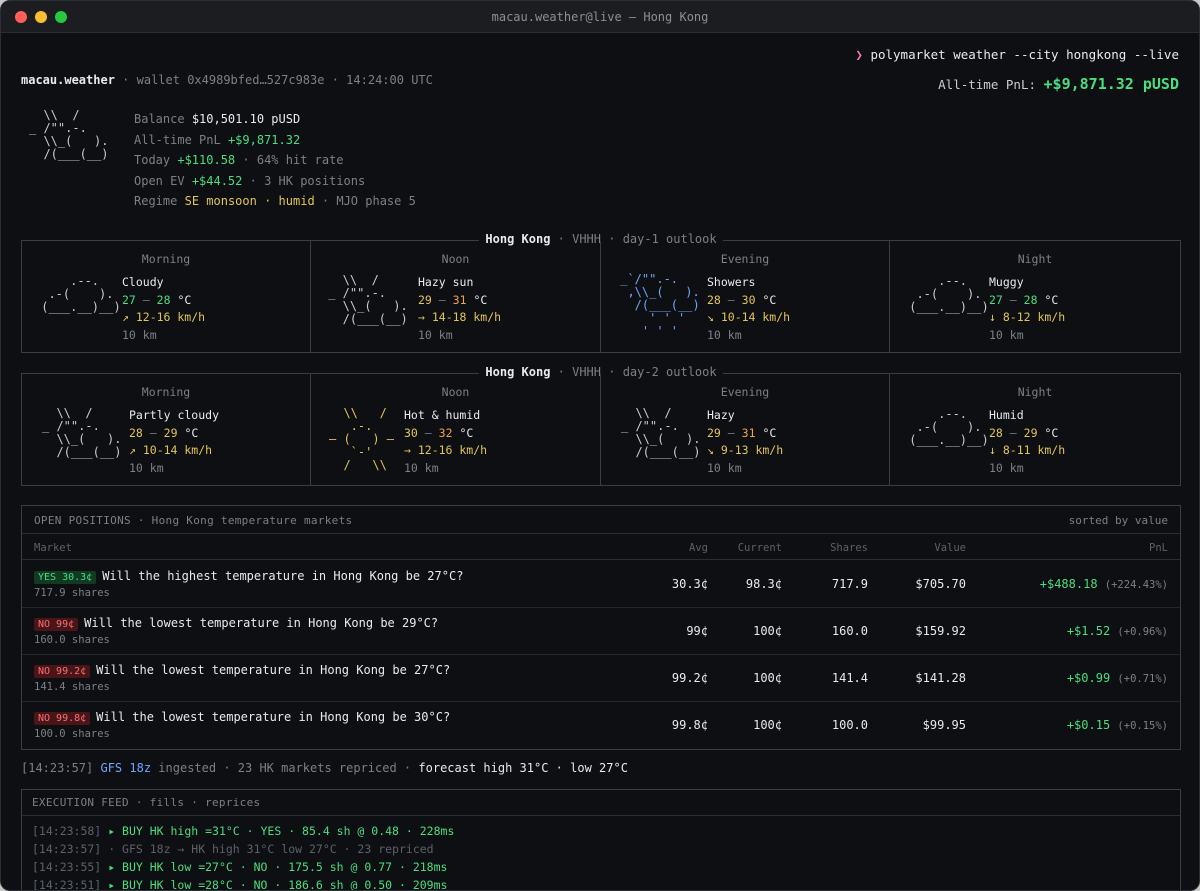 Image resolution: width=1200 pixels, height=891 pixels. I want to click on col-value: Value, so click(950, 548).